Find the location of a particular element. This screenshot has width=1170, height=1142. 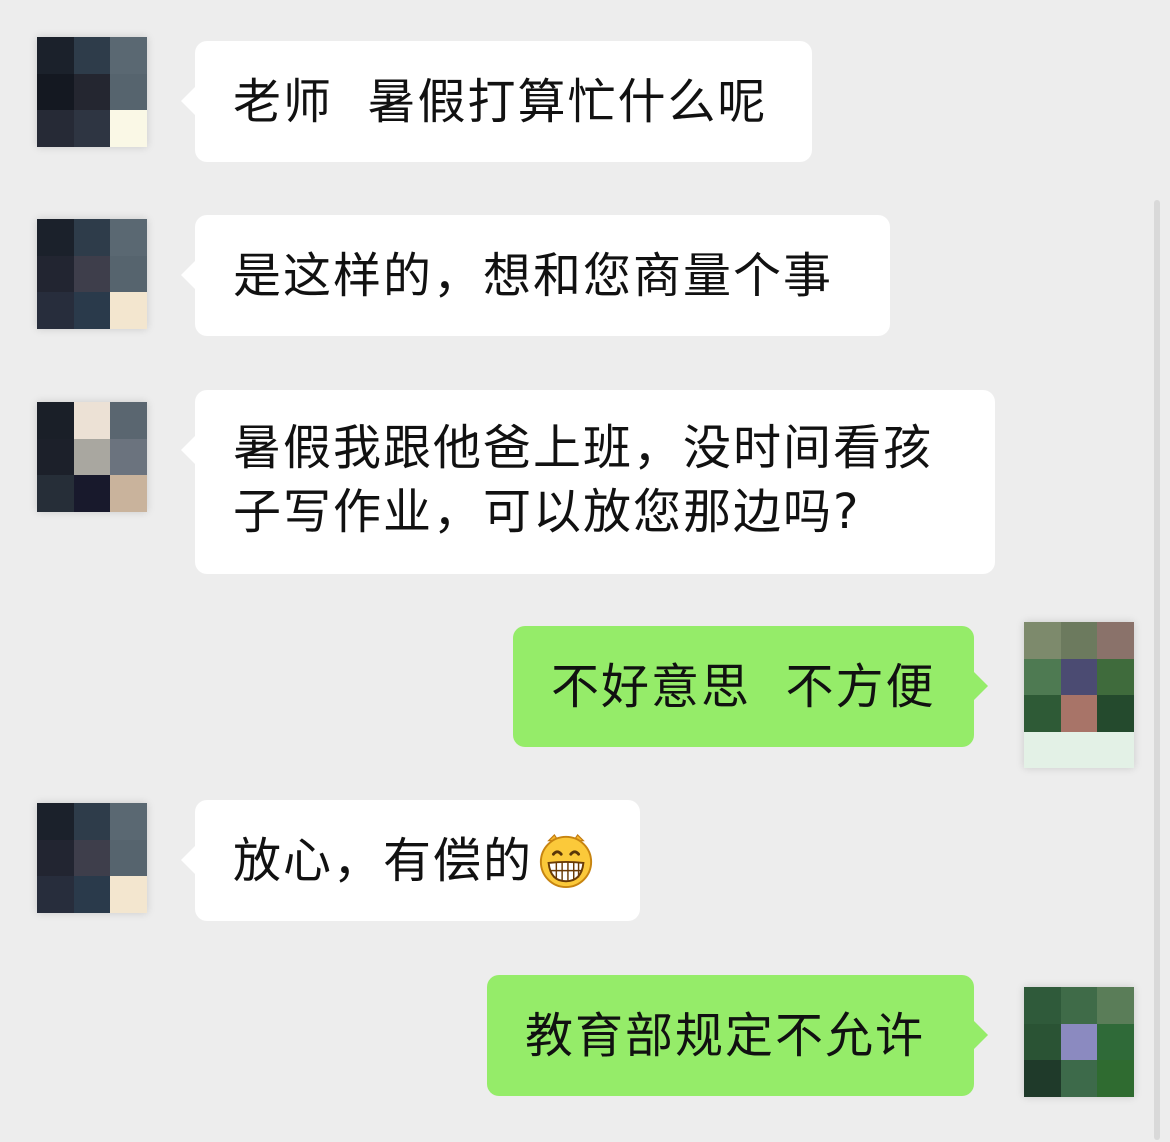

message-bubble: 不好意思 不方便 is located at coordinates (750, 686).